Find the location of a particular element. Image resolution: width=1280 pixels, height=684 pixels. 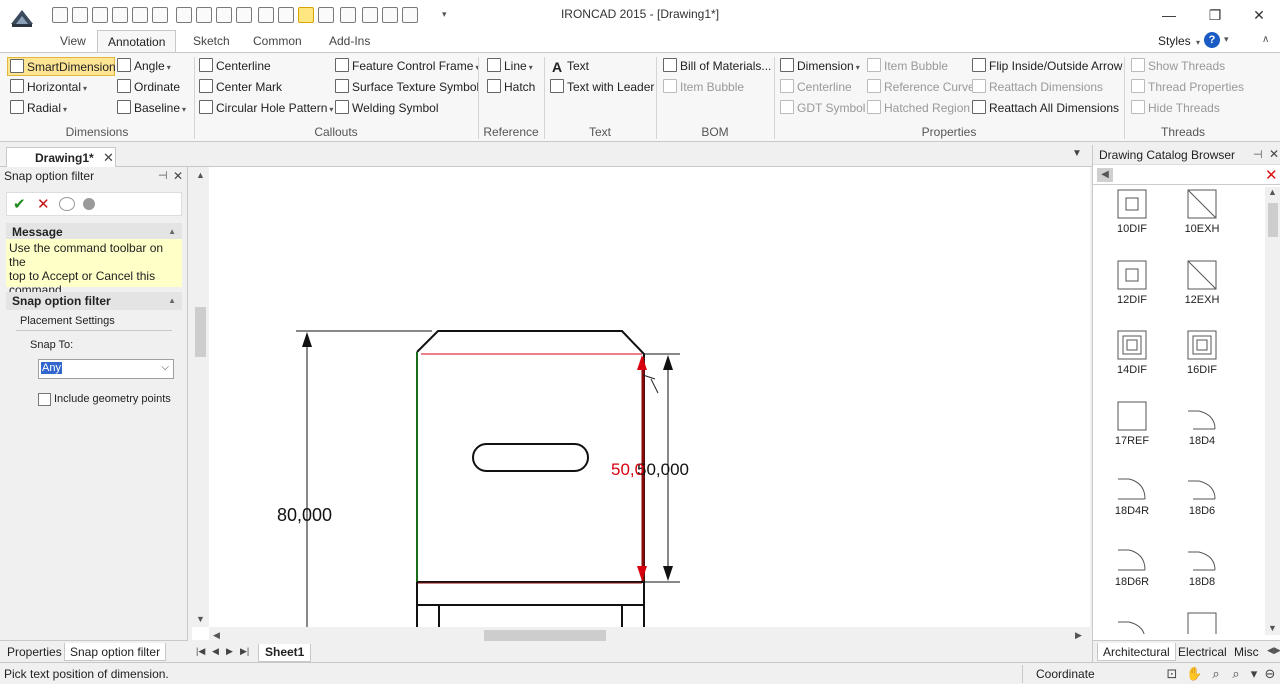

last-sheet-icon: ▶| is located at coordinates (244, 651).